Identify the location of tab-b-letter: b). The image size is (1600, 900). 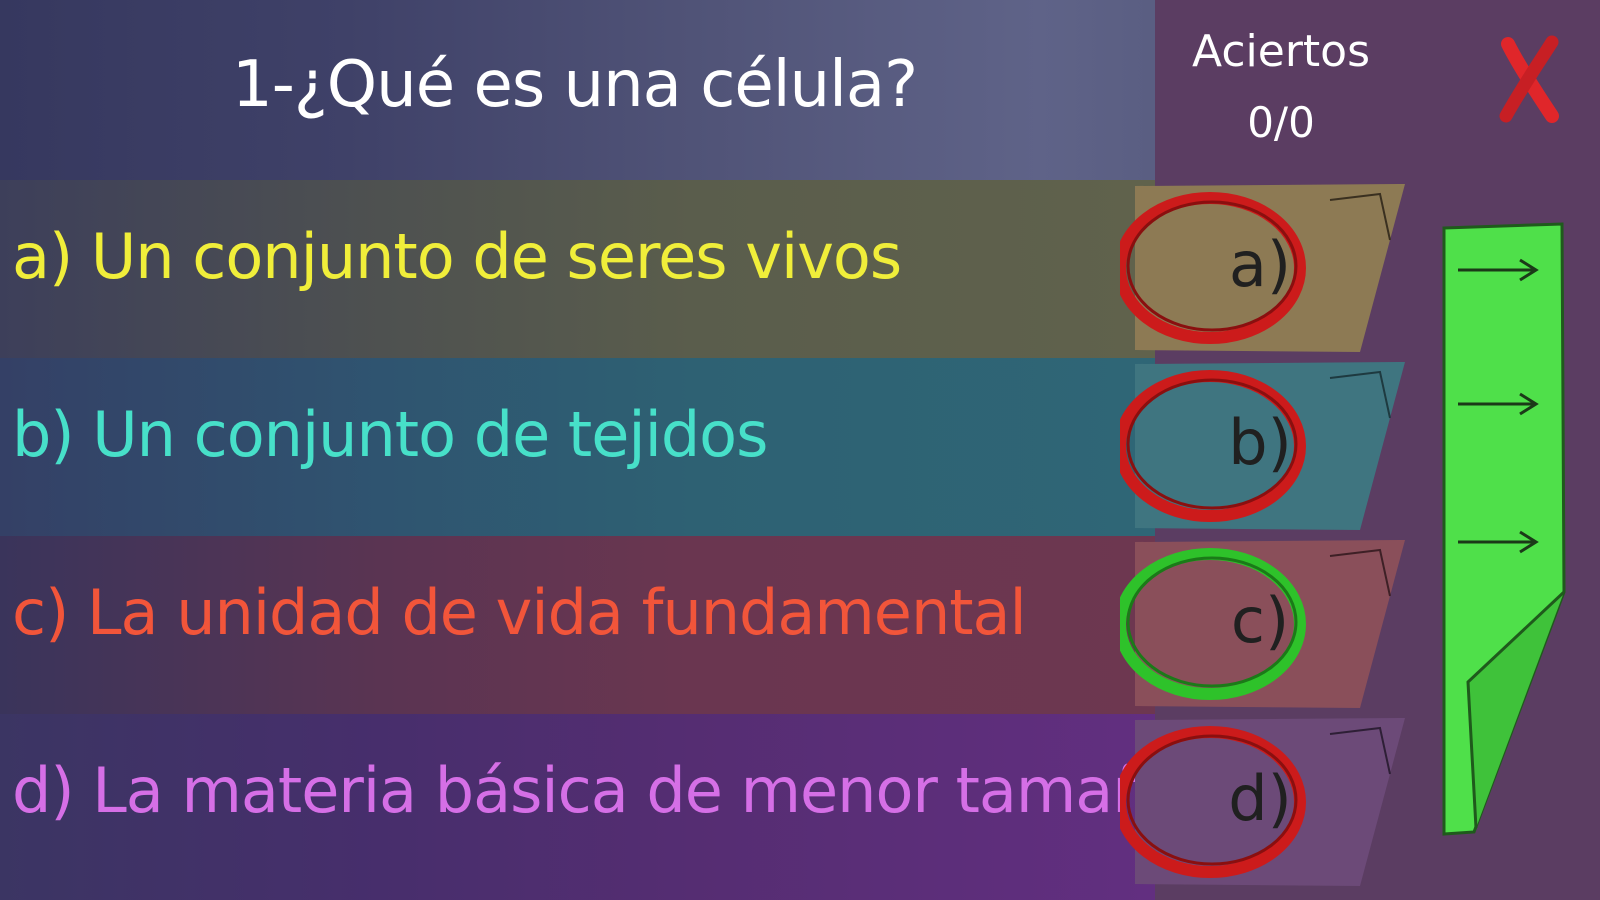
(1260, 442).